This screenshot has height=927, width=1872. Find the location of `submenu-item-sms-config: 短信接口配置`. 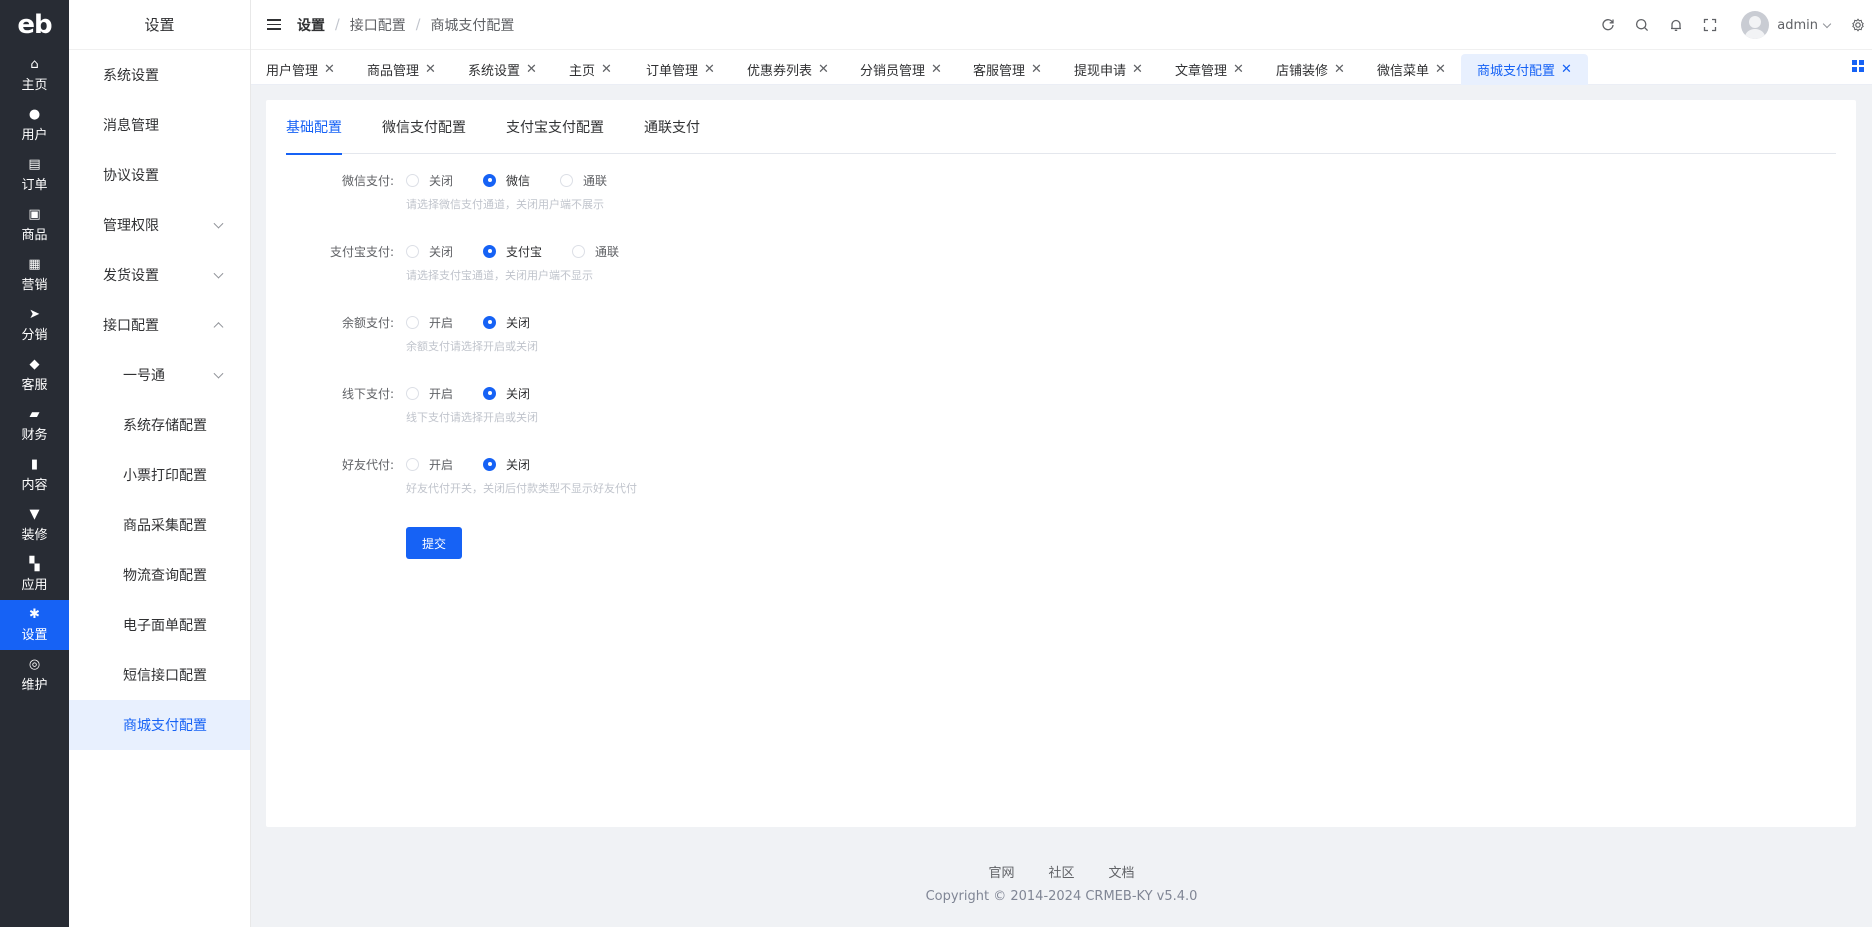

submenu-item-sms-config: 短信接口配置 is located at coordinates (159, 675).